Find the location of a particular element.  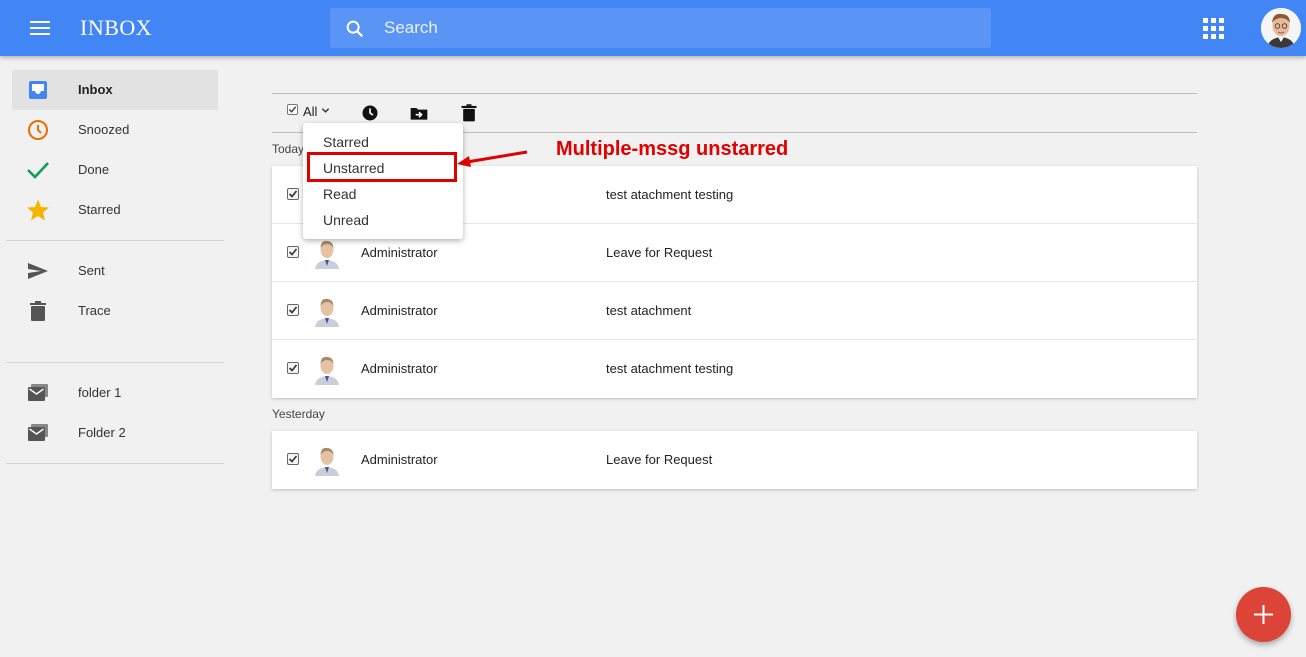

top-app-bar: INBOX is located at coordinates (653, 28).